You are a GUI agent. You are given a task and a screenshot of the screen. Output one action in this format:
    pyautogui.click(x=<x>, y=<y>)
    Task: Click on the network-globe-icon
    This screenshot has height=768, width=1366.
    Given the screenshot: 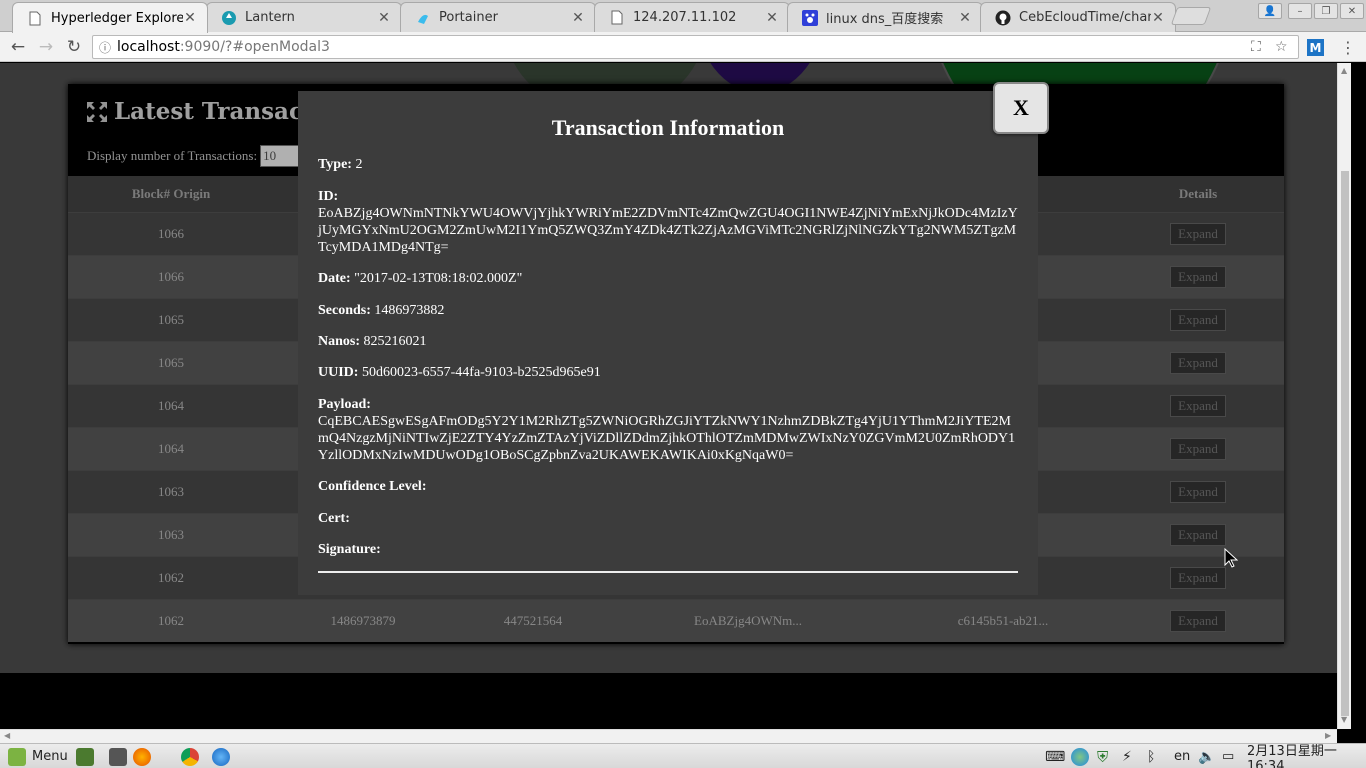 What is the action you would take?
    pyautogui.click(x=1080, y=756)
    